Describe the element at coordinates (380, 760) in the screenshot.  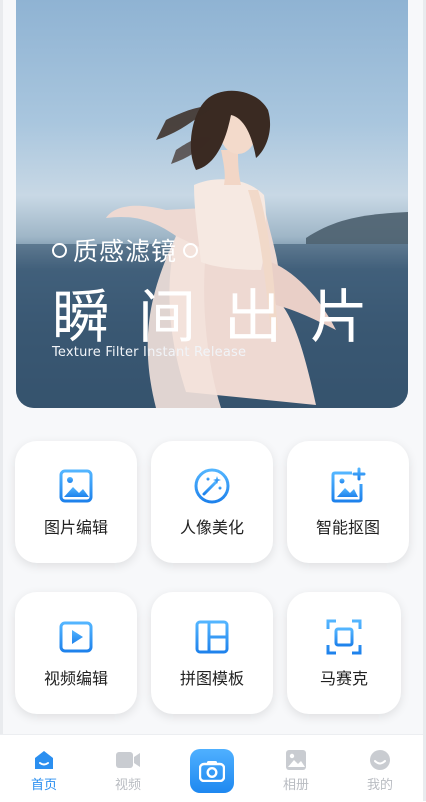
I see `profile-icon` at that location.